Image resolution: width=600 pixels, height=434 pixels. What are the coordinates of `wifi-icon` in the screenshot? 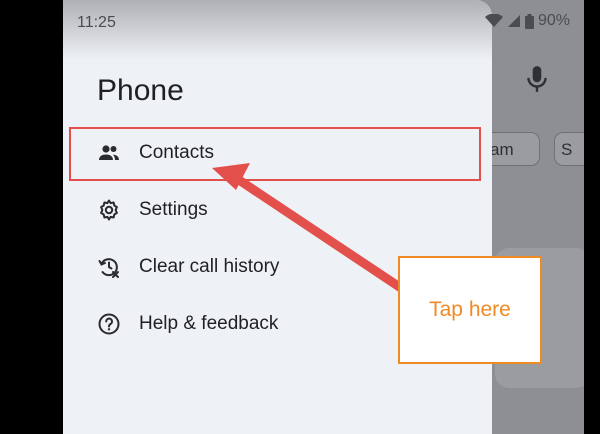 It's located at (493, 20).